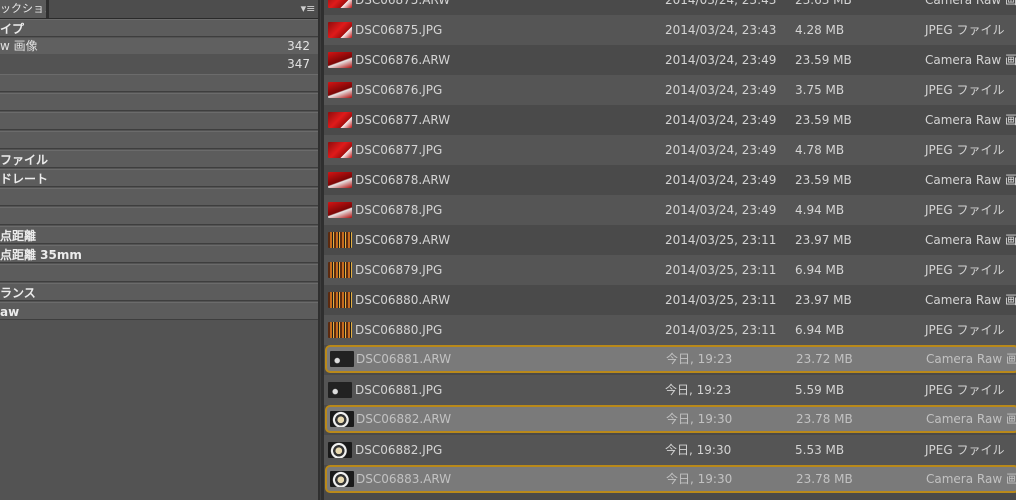 This screenshot has height=500, width=1016. What do you see at coordinates (823, 240) in the screenshot?
I see `file-size: 23.97 MB` at bounding box center [823, 240].